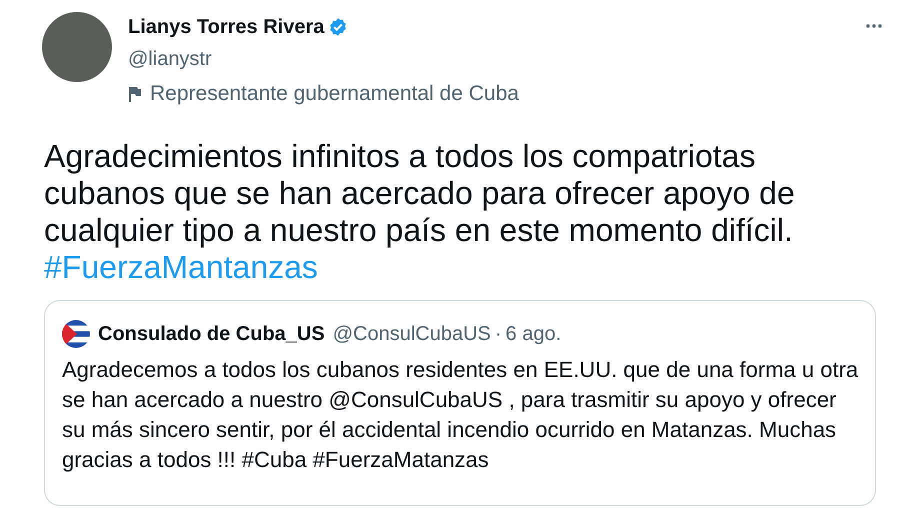  What do you see at coordinates (497, 59) in the screenshot?
I see `author-handle: @lianystr` at bounding box center [497, 59].